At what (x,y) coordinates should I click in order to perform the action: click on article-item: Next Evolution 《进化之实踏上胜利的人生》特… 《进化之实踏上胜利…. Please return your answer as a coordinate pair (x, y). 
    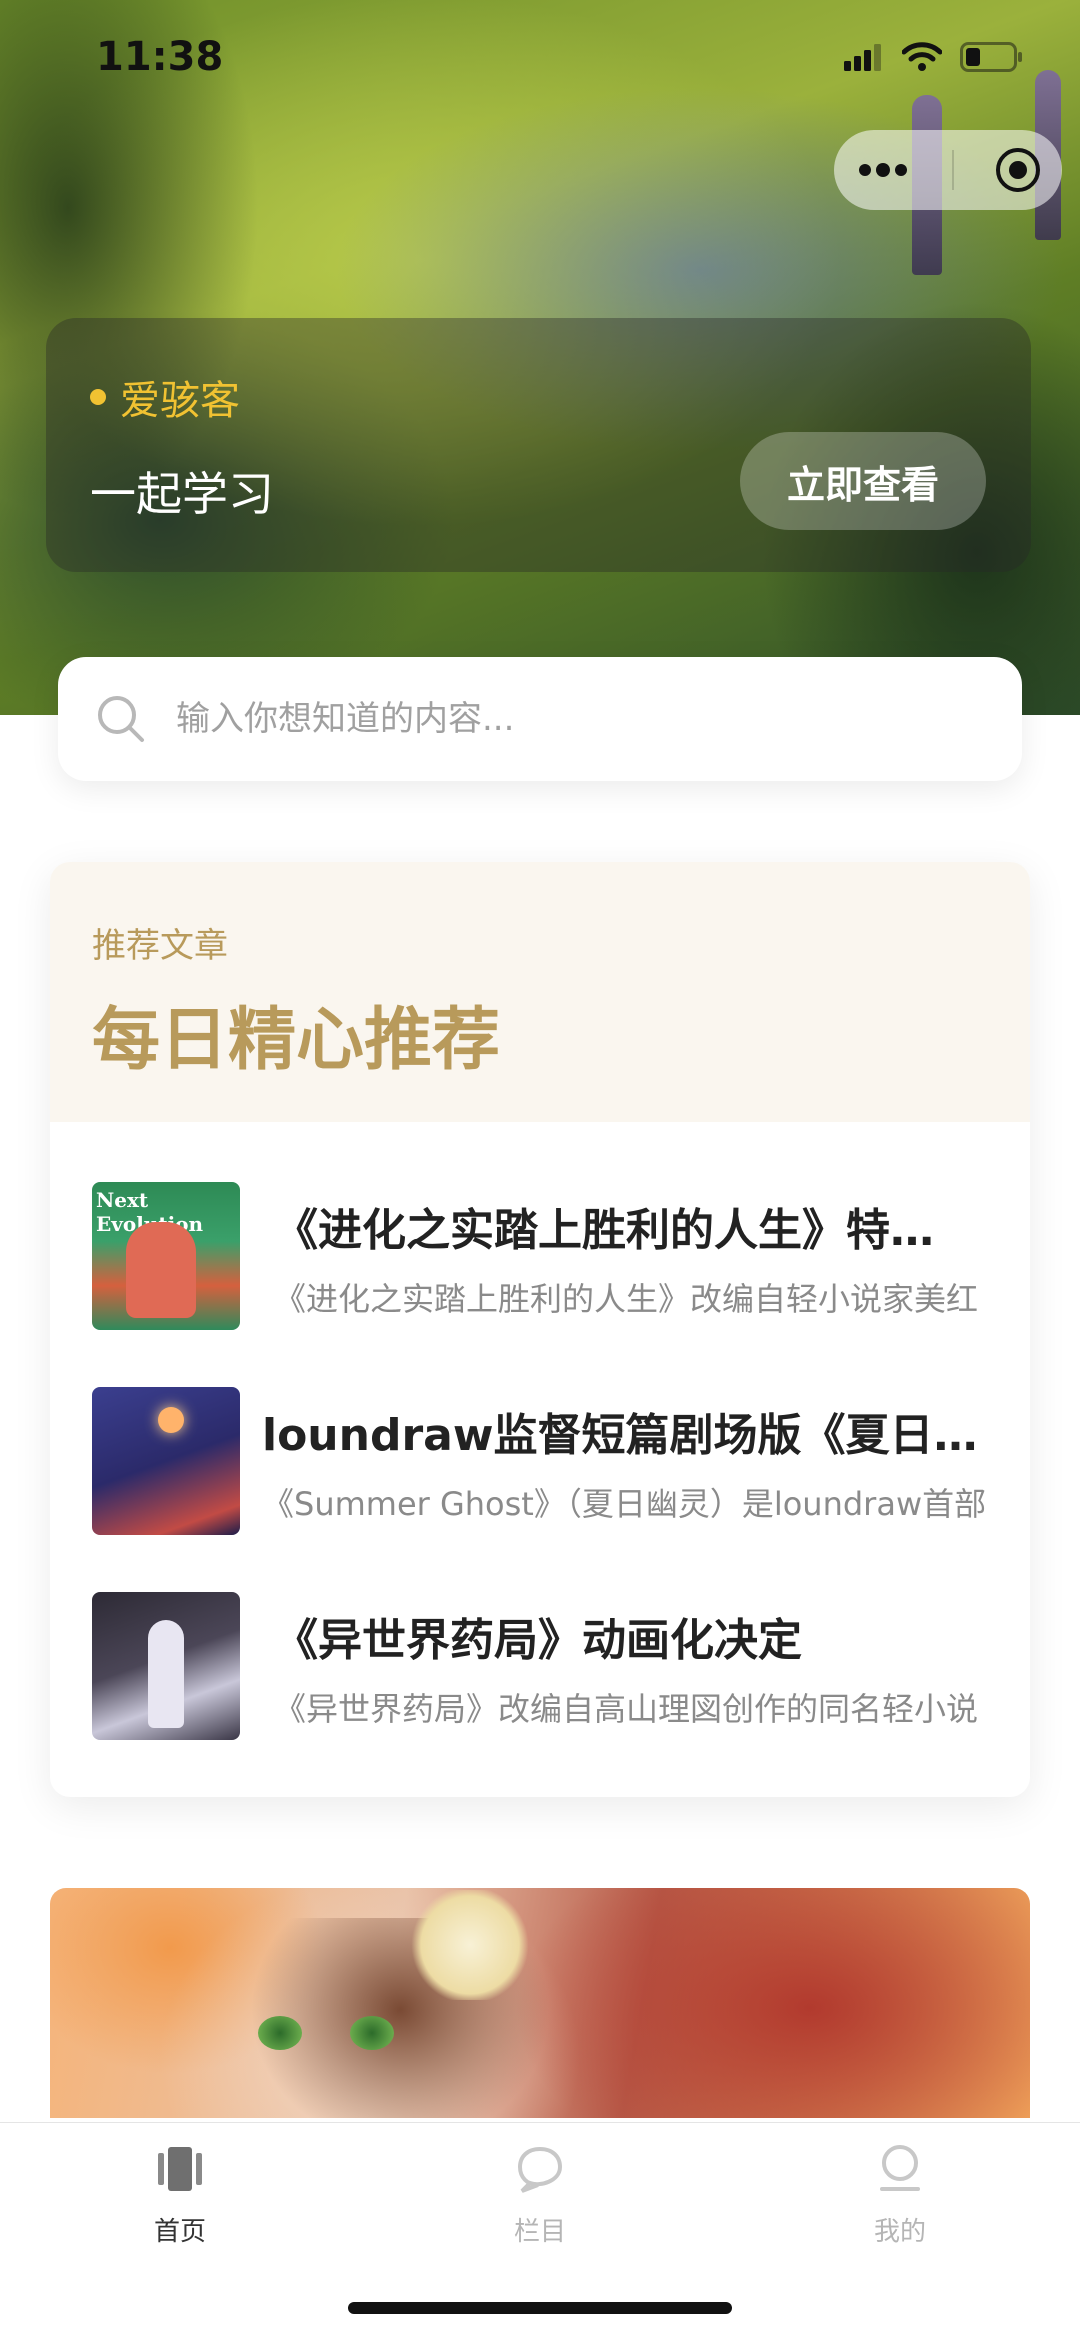
    Looking at the image, I should click on (547, 1256).